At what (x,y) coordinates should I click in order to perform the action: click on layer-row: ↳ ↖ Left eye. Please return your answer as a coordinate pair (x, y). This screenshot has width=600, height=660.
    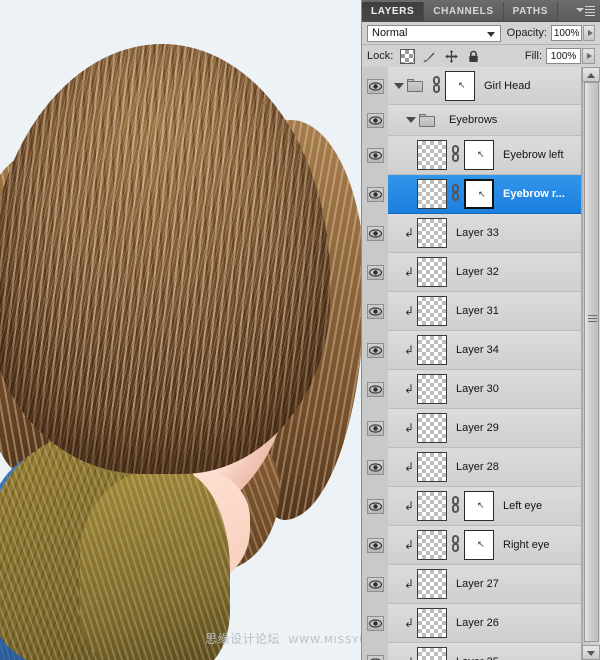
    Looking at the image, I should click on (485, 506).